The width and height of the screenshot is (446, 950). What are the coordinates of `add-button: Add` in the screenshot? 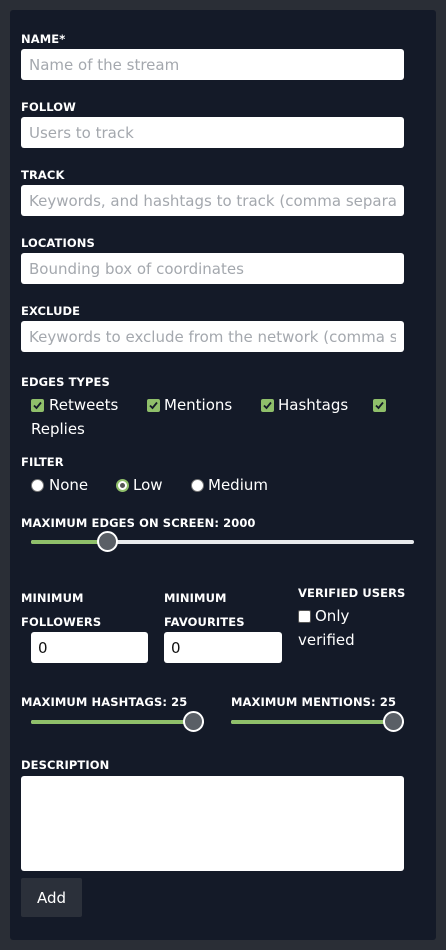 It's located at (51, 897).